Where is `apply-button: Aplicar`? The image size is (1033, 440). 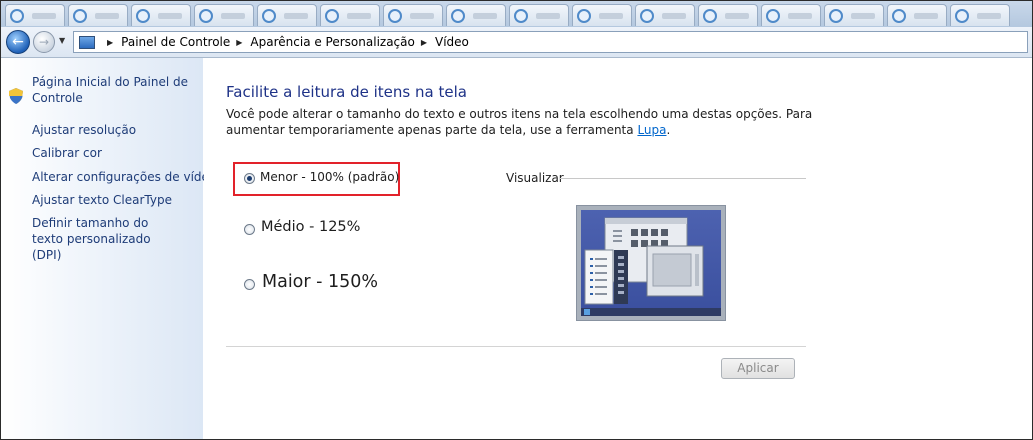 apply-button: Aplicar is located at coordinates (758, 368).